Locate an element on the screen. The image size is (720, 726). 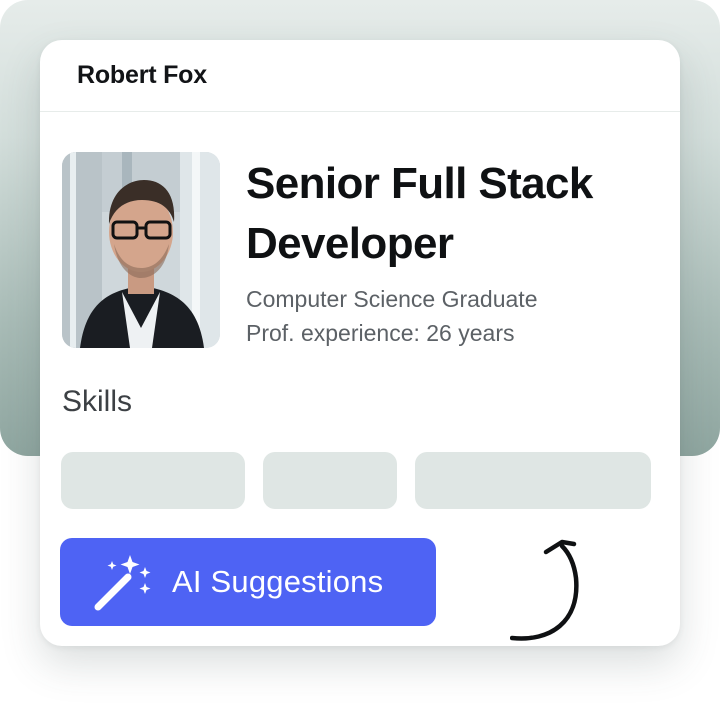
education-text: Computer Science Graduate is located at coordinates (392, 299).